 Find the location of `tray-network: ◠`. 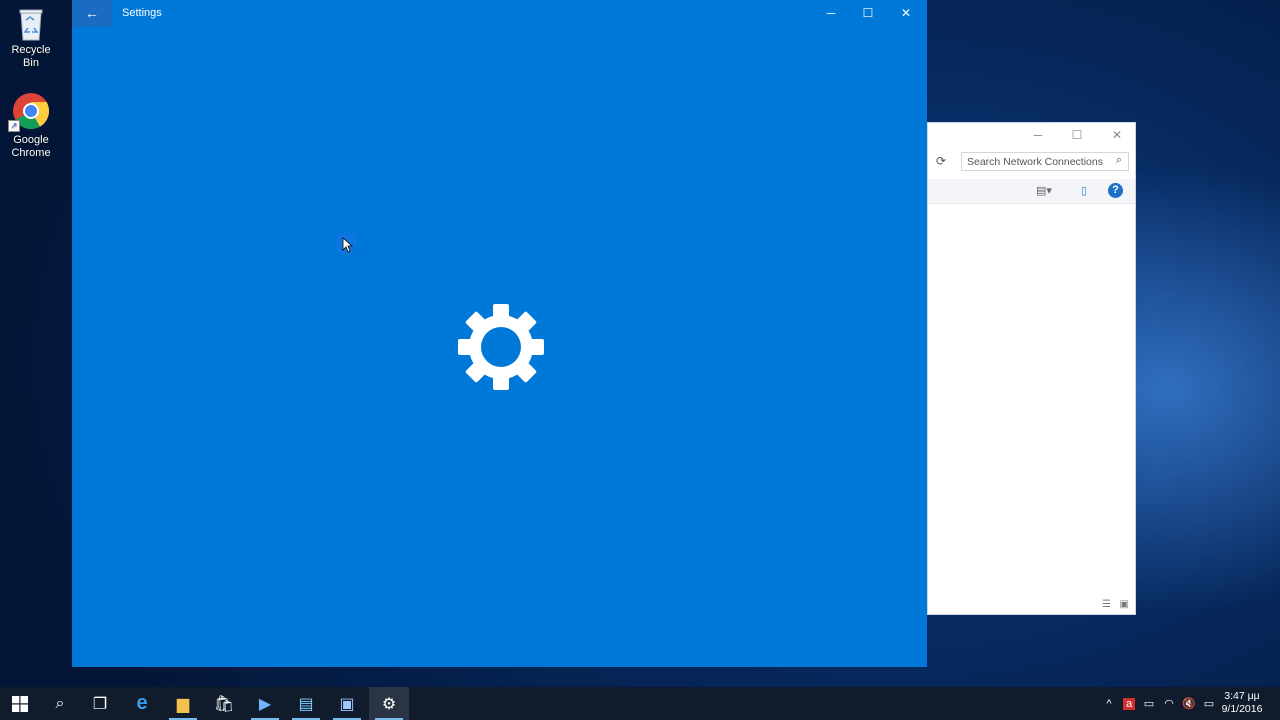

tray-network: ◠ is located at coordinates (1169, 703).